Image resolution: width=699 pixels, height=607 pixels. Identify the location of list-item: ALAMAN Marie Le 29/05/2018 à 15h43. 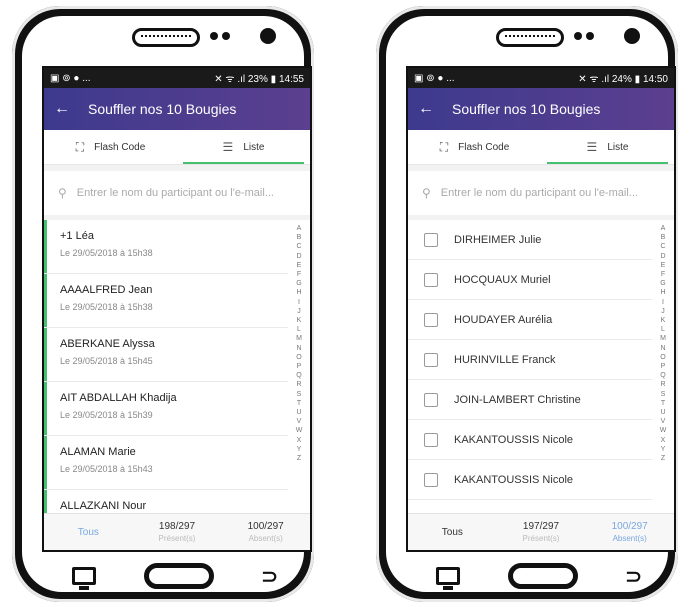
(166, 463).